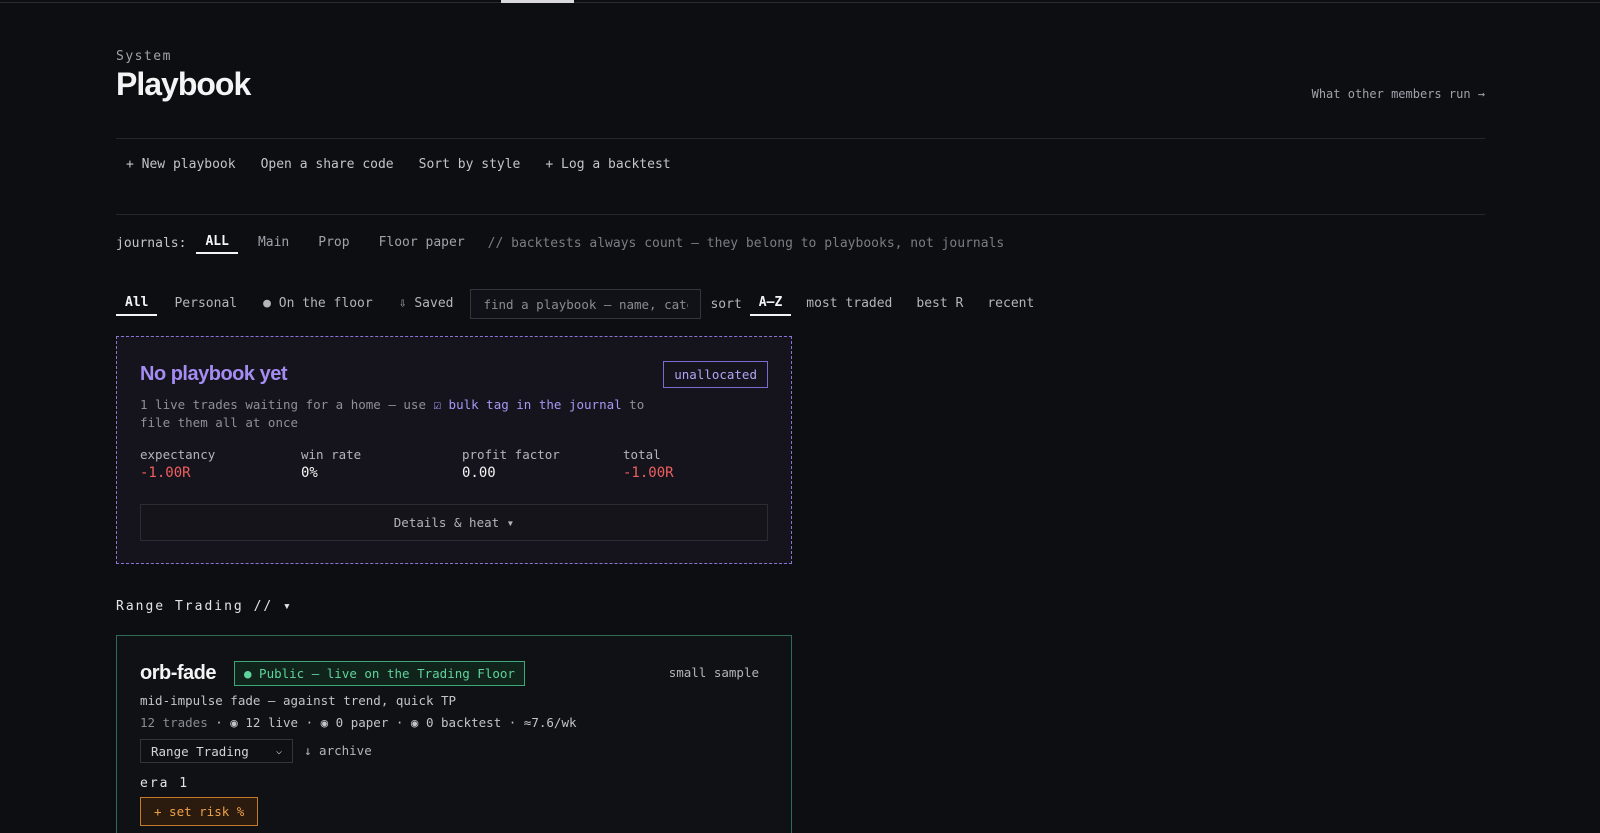 The width and height of the screenshot is (1600, 833). Describe the element at coordinates (213, 374) in the screenshot. I see `unallocated-title: No playbook yet` at that location.